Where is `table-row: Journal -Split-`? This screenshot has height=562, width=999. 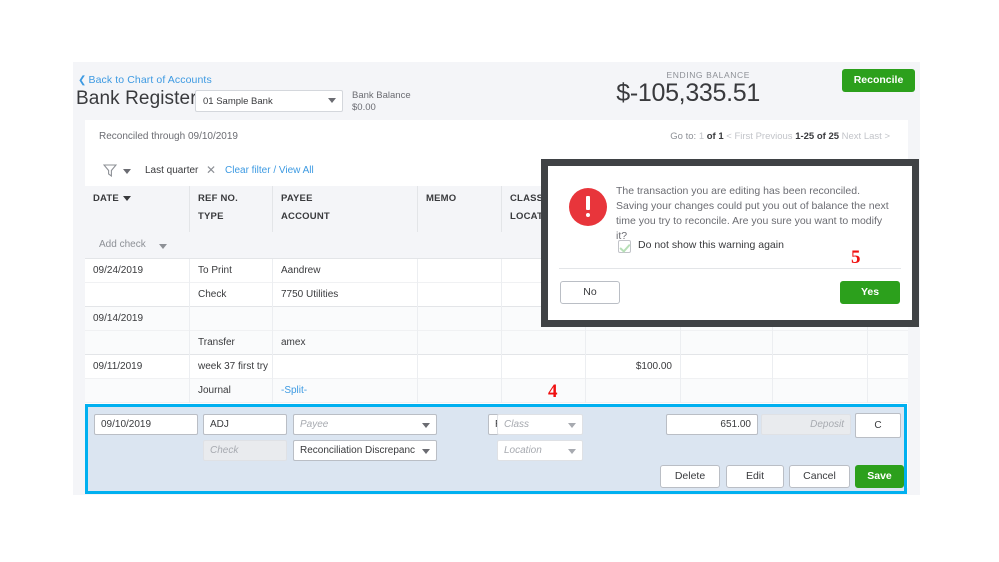
table-row: Journal -Split- is located at coordinates (496, 391).